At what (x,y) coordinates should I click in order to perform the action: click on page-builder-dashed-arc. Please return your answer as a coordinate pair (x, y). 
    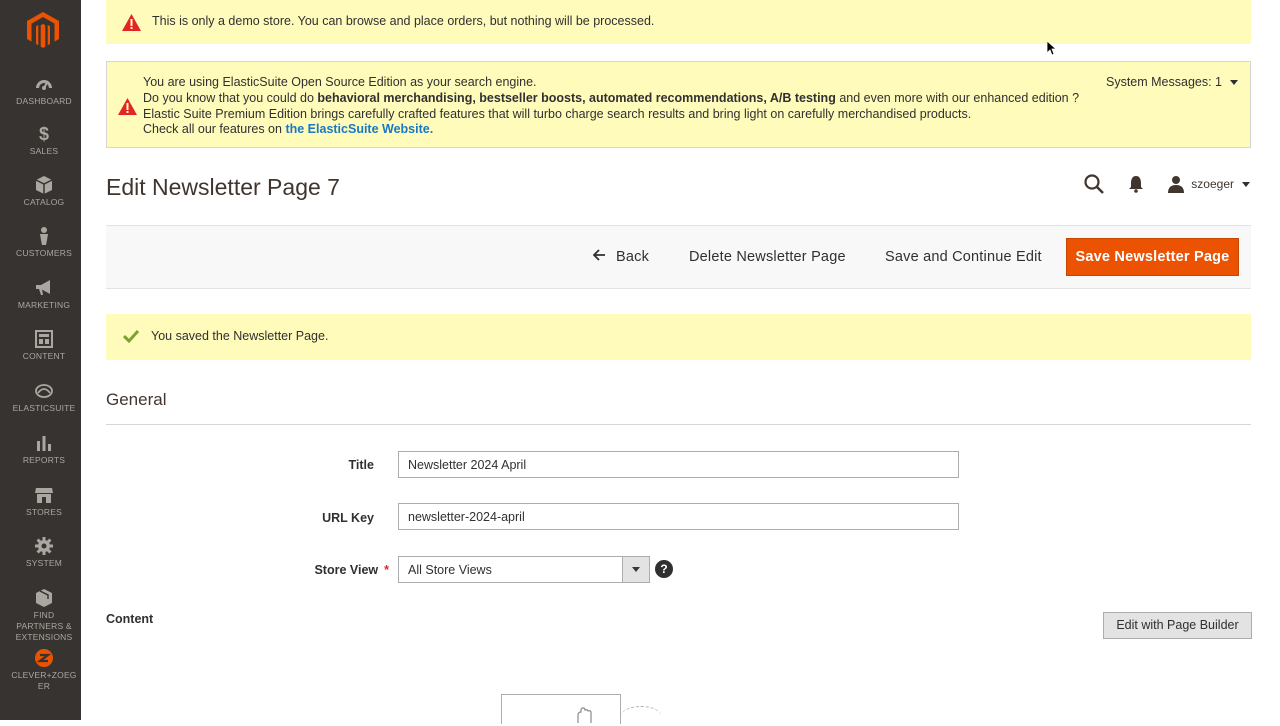
    Looking at the image, I should click on (641, 716).